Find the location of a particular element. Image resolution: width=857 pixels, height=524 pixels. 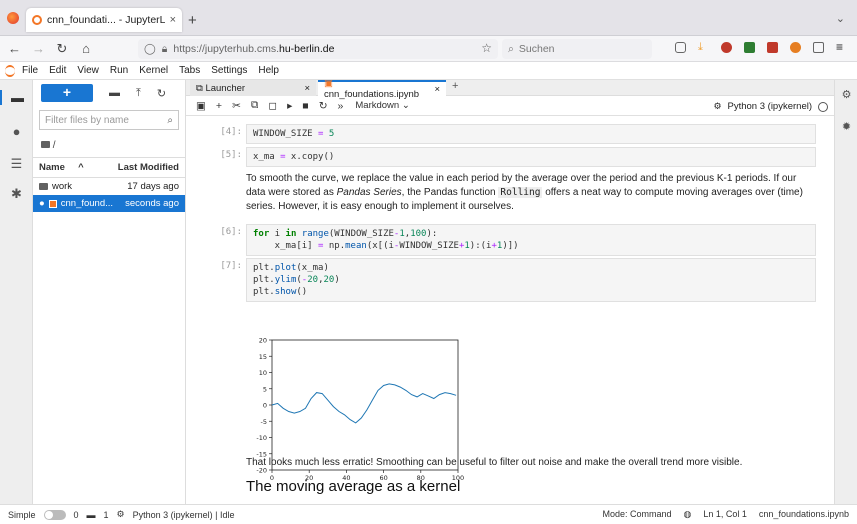

tab-list-button: ⌄ is located at coordinates (840, 18).